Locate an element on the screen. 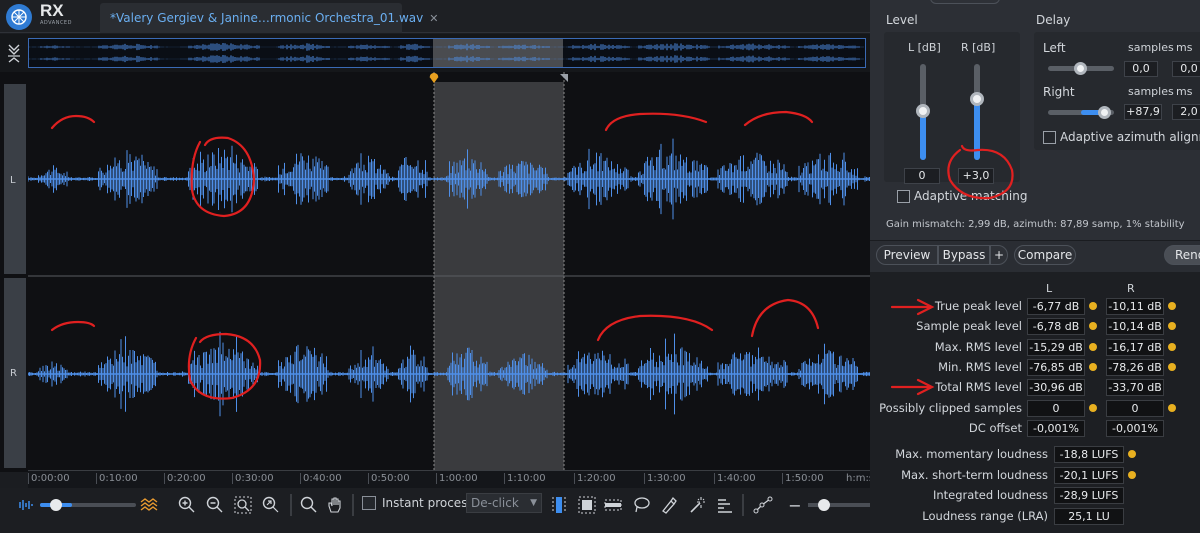  waveform-overview is located at coordinates (435, 53).